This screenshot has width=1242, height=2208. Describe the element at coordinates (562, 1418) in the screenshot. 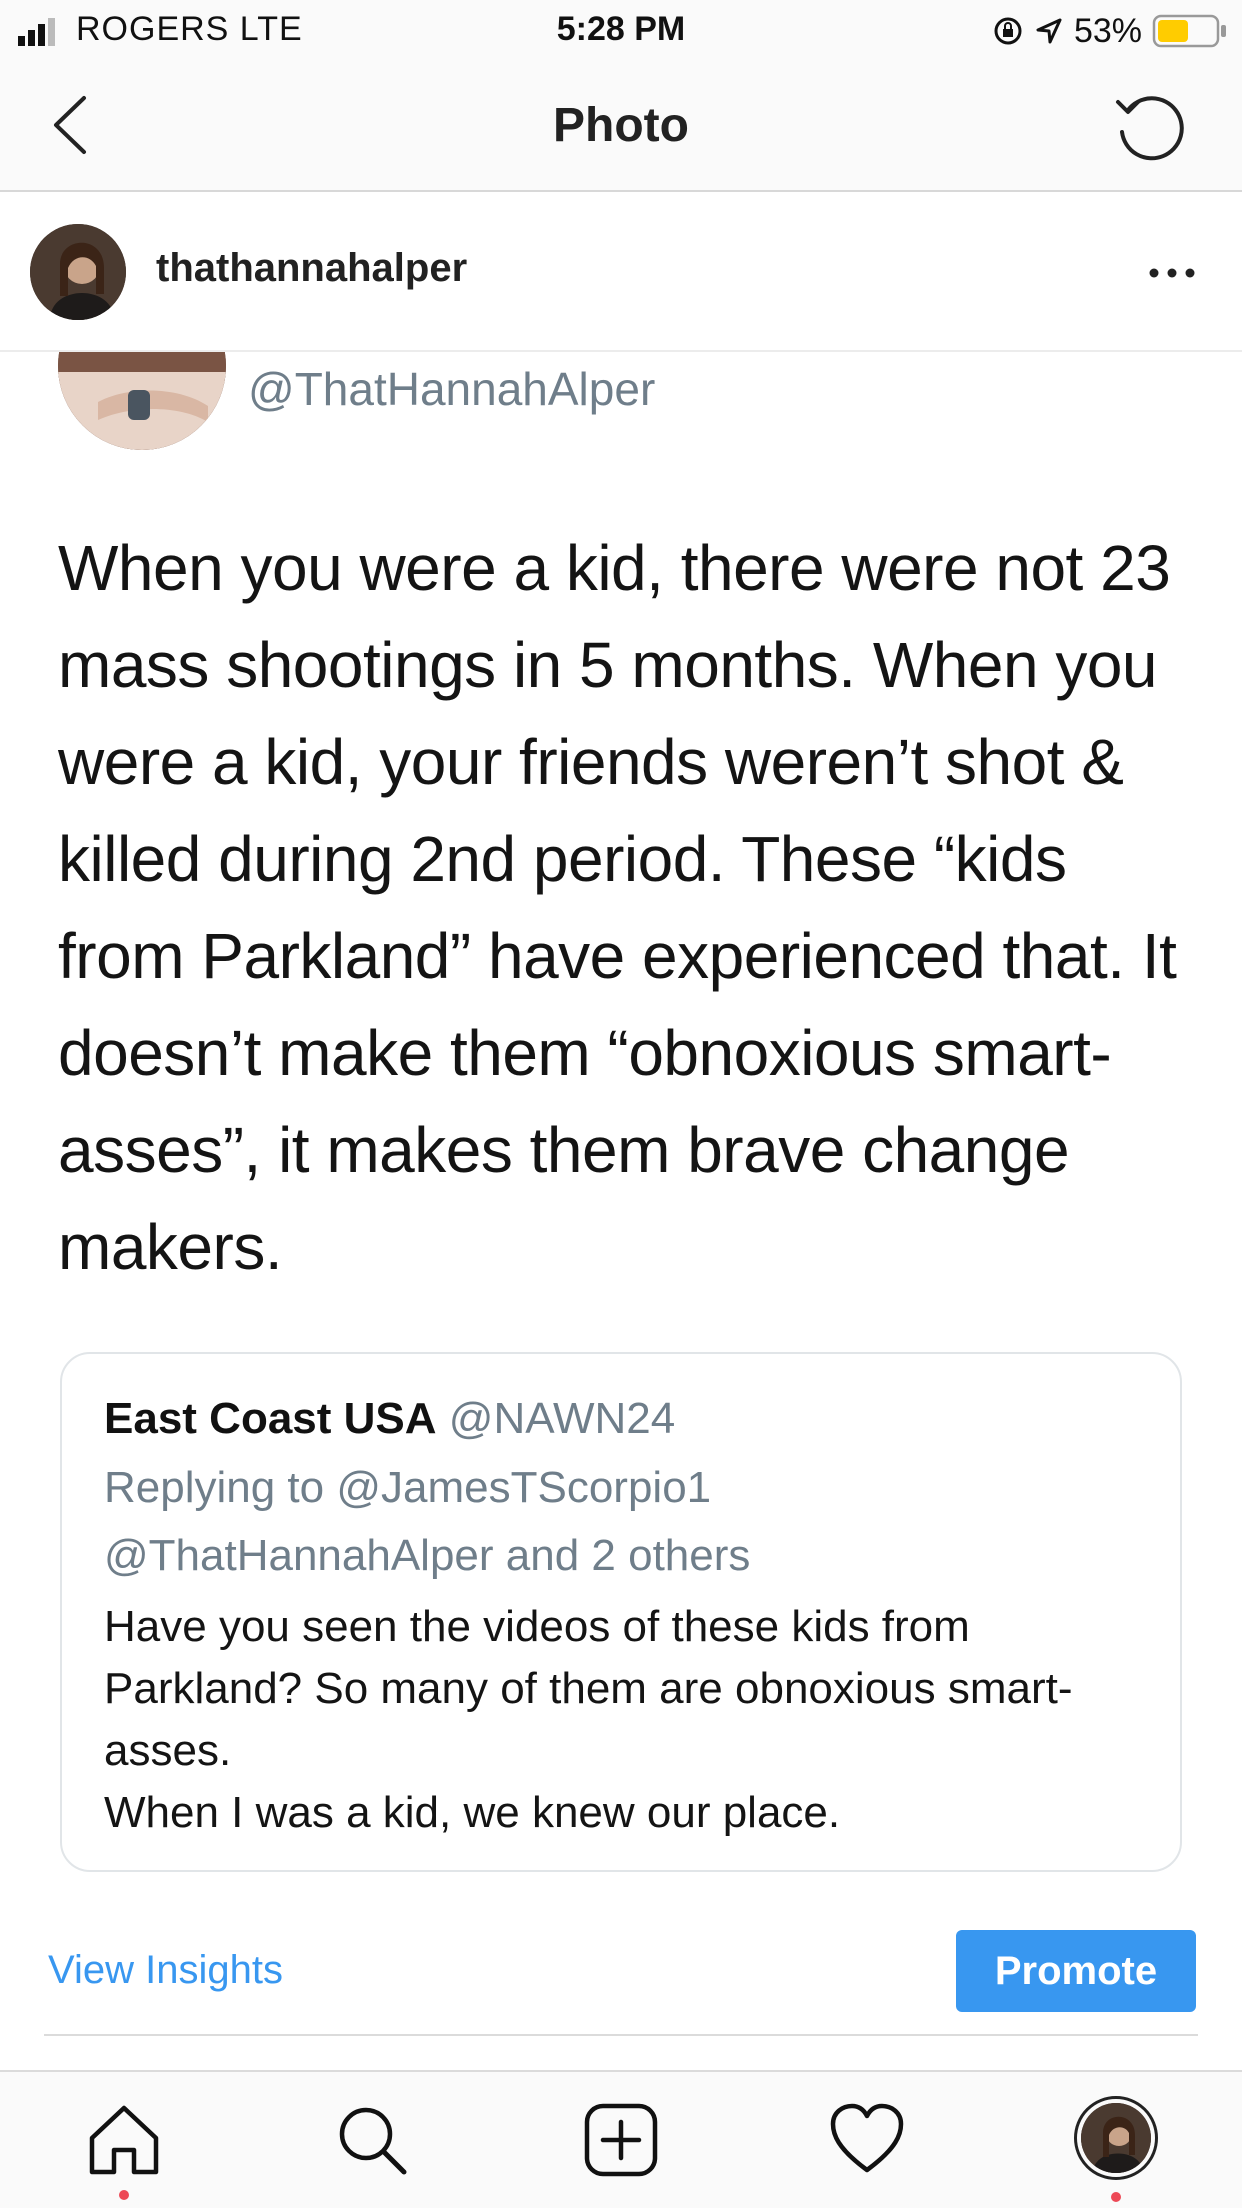

I see `quoted-handle: @NAWN24` at that location.